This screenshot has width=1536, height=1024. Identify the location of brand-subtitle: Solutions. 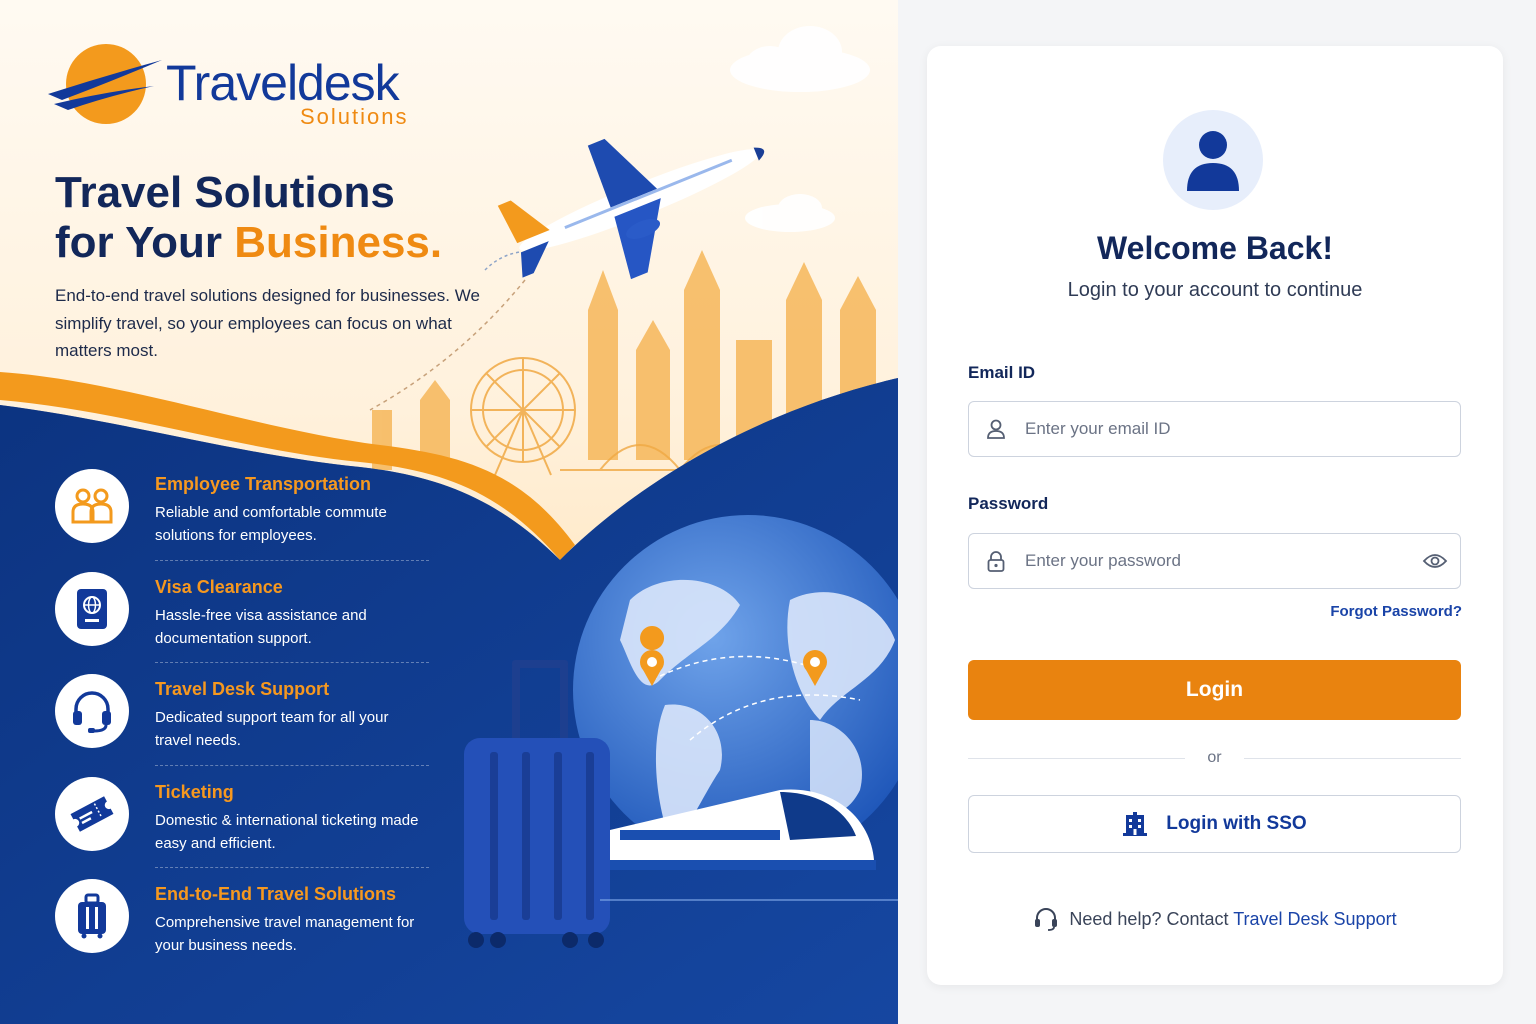
(354, 116).